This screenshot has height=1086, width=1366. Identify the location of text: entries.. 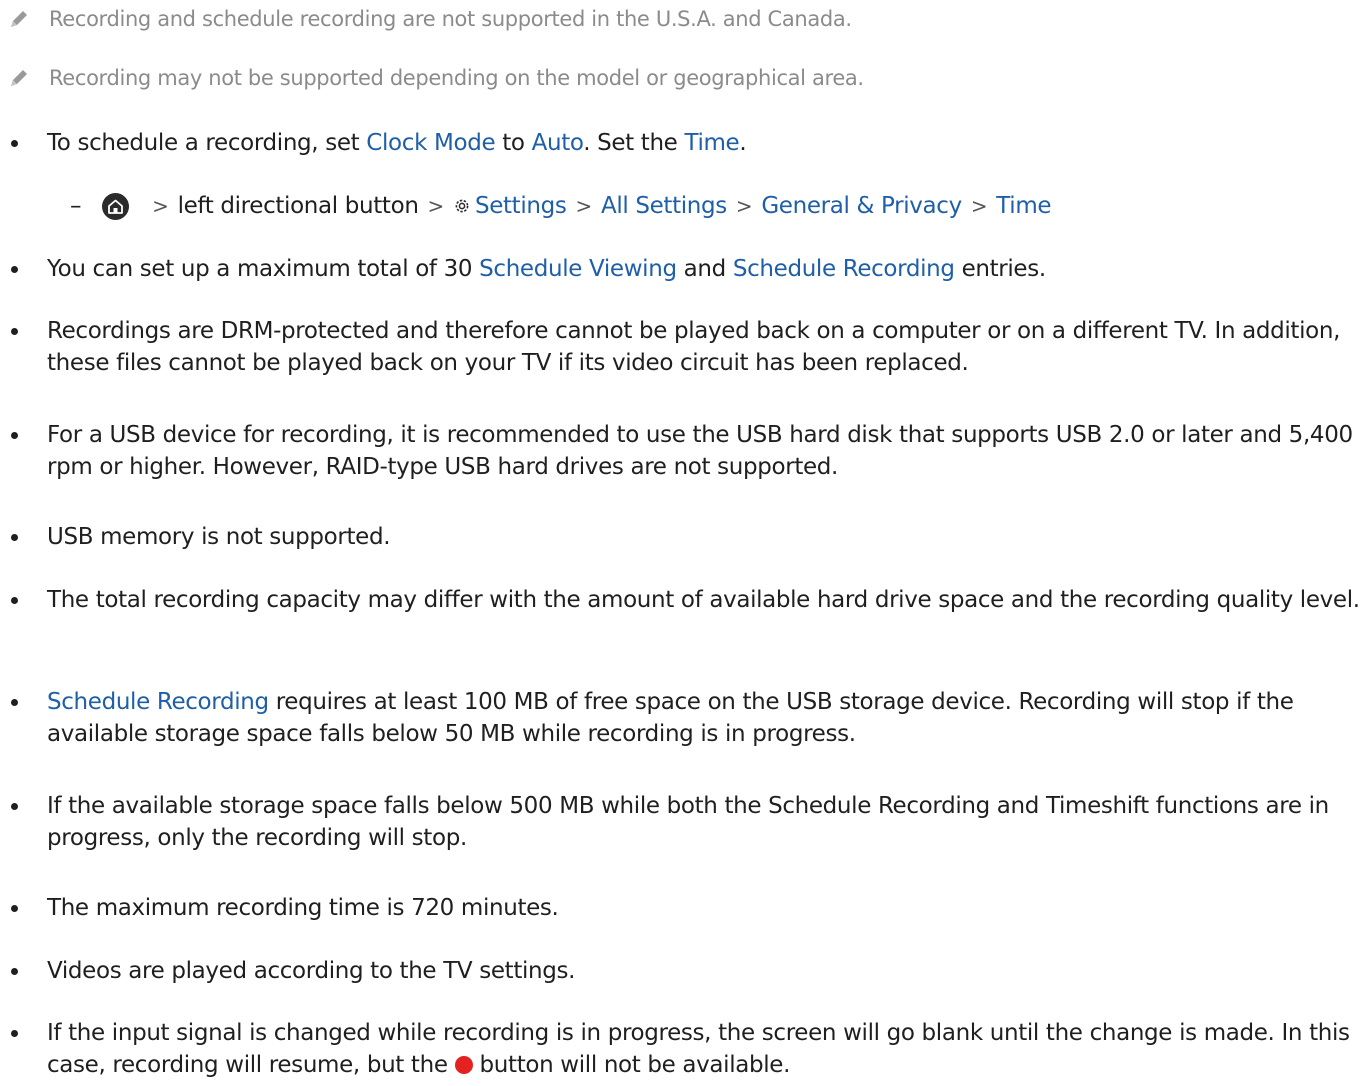
(1000, 269).